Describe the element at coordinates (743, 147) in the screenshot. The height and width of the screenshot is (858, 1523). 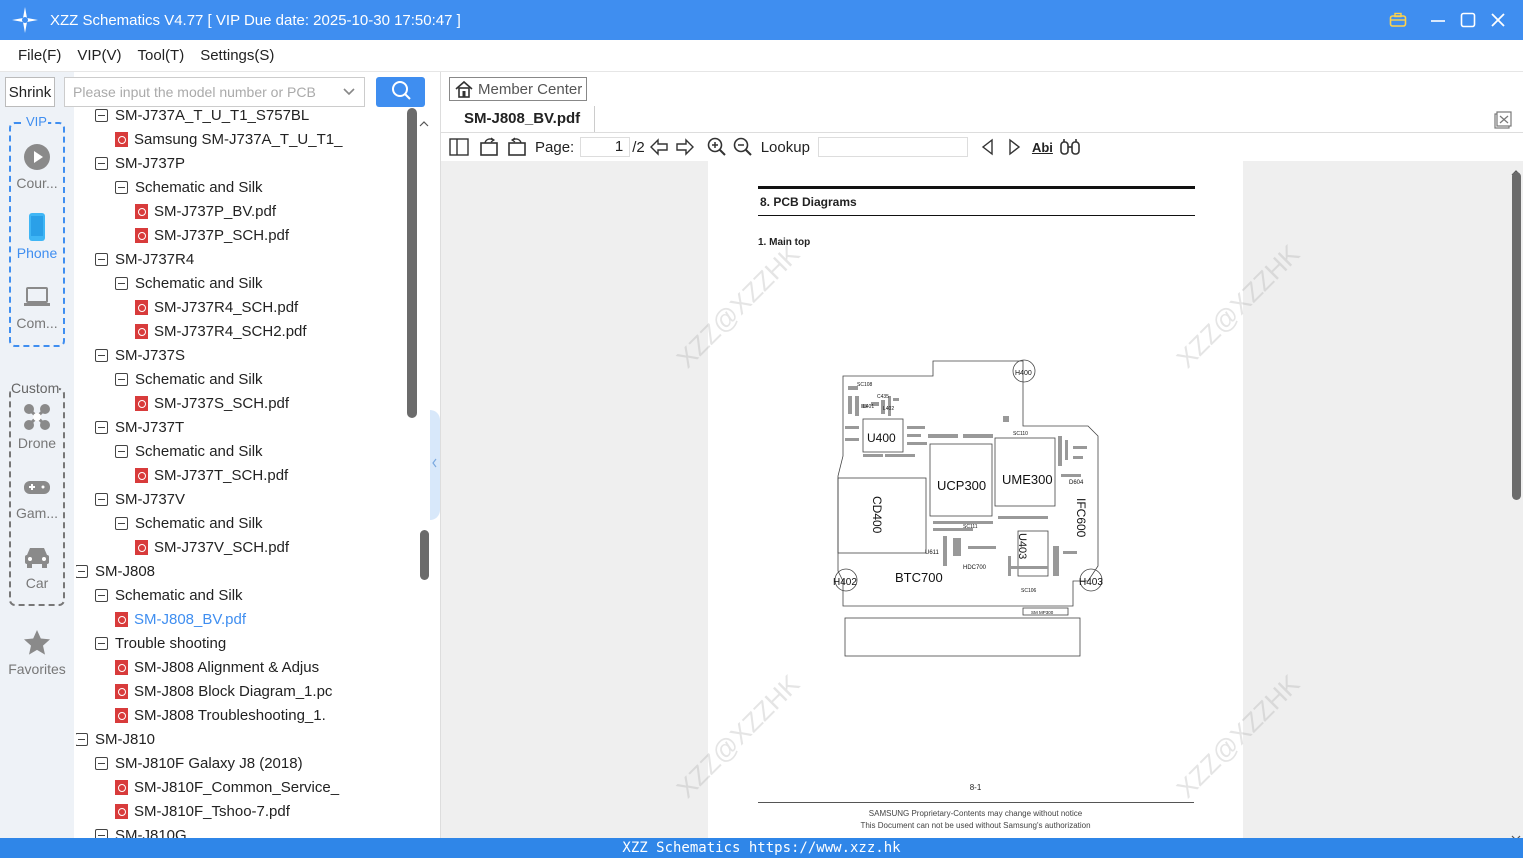
I see `zoom-out-icon` at that location.